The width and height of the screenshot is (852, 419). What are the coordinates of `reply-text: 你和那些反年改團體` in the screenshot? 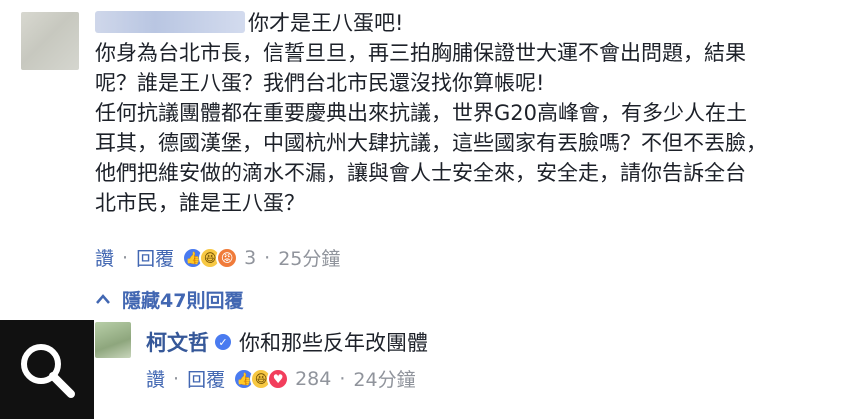 It's located at (333, 343).